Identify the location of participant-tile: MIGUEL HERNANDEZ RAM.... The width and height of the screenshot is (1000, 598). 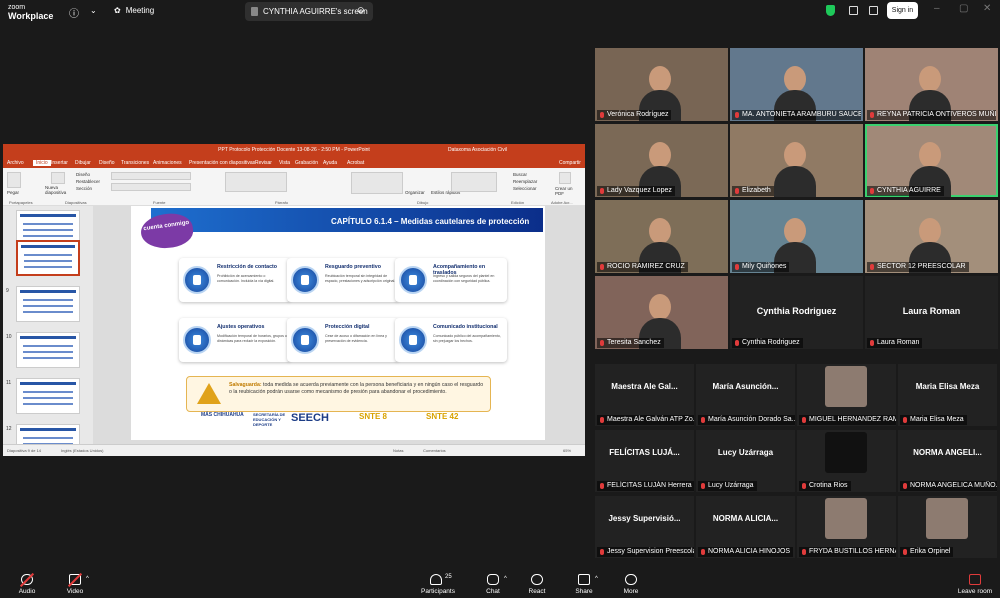
(846, 395).